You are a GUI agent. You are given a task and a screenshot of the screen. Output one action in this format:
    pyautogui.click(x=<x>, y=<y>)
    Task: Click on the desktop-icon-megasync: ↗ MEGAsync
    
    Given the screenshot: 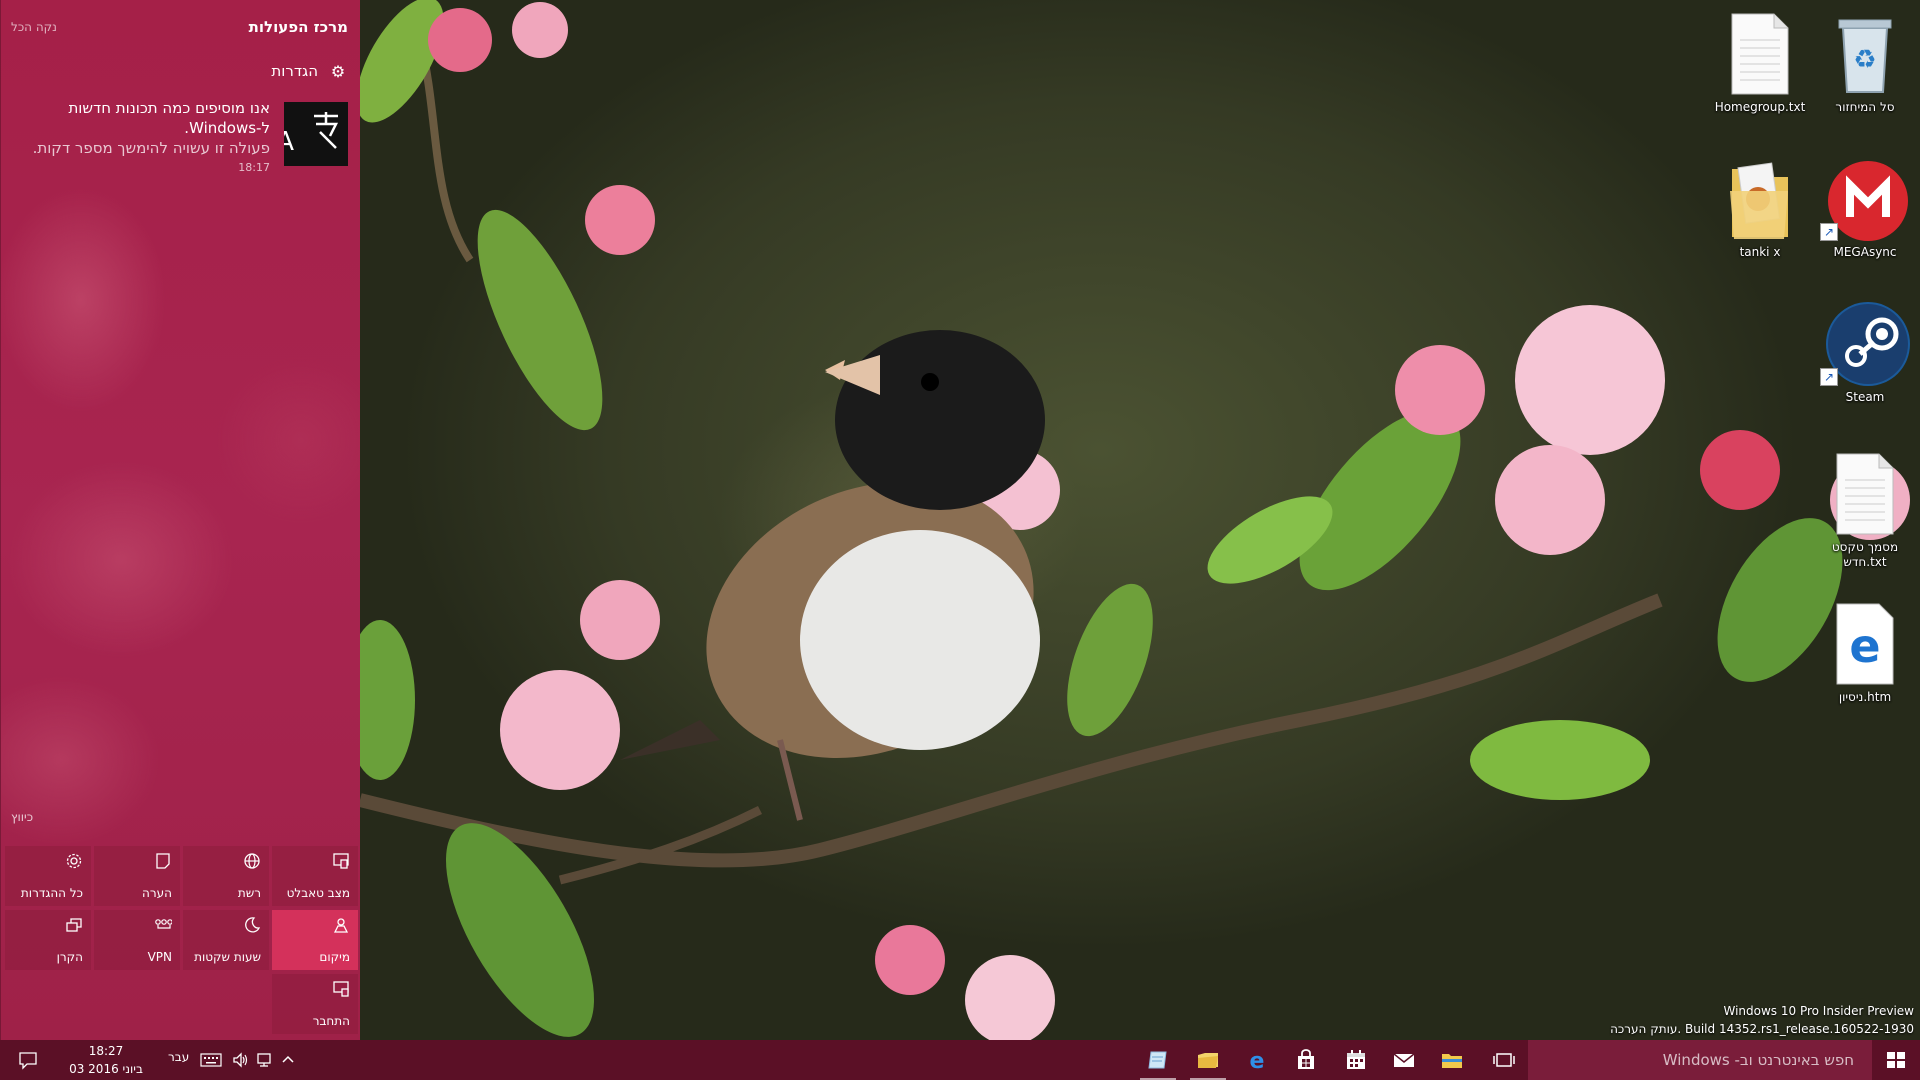 What is the action you would take?
    pyautogui.click(x=1865, y=207)
    